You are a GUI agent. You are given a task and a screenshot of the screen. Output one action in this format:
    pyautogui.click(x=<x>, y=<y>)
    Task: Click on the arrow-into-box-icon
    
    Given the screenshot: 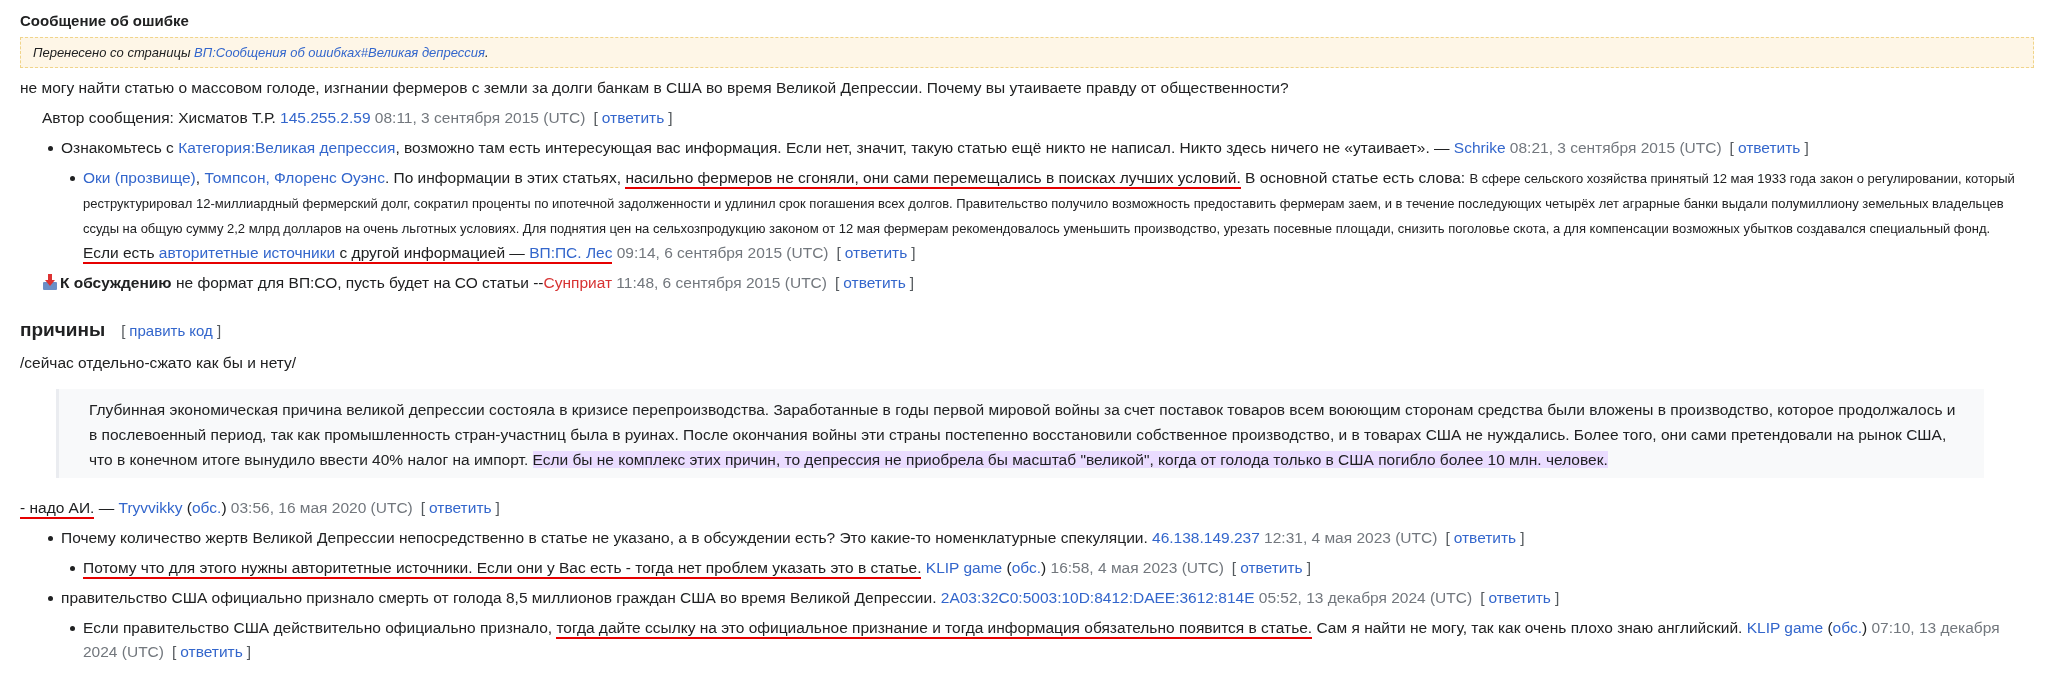 What is the action you would take?
    pyautogui.click(x=50, y=282)
    